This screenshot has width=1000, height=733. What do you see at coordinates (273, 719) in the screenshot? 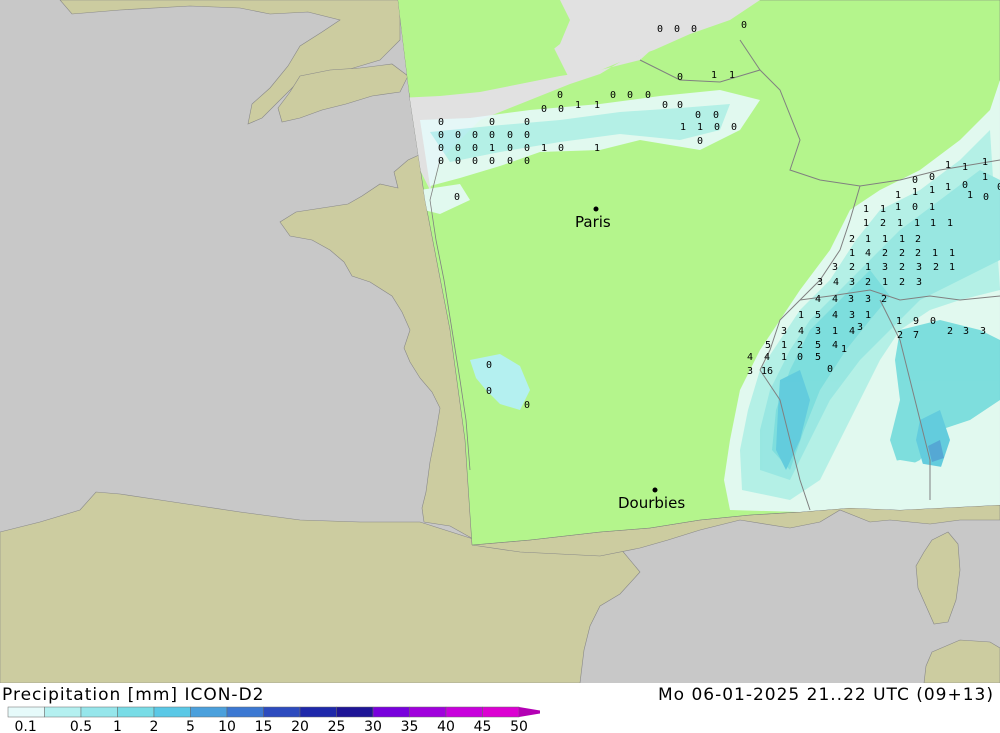
I see `color-scale-legend: 0.1 0.5 1 2 5 10 15 20 25 30 35 40 45 50` at bounding box center [273, 719].